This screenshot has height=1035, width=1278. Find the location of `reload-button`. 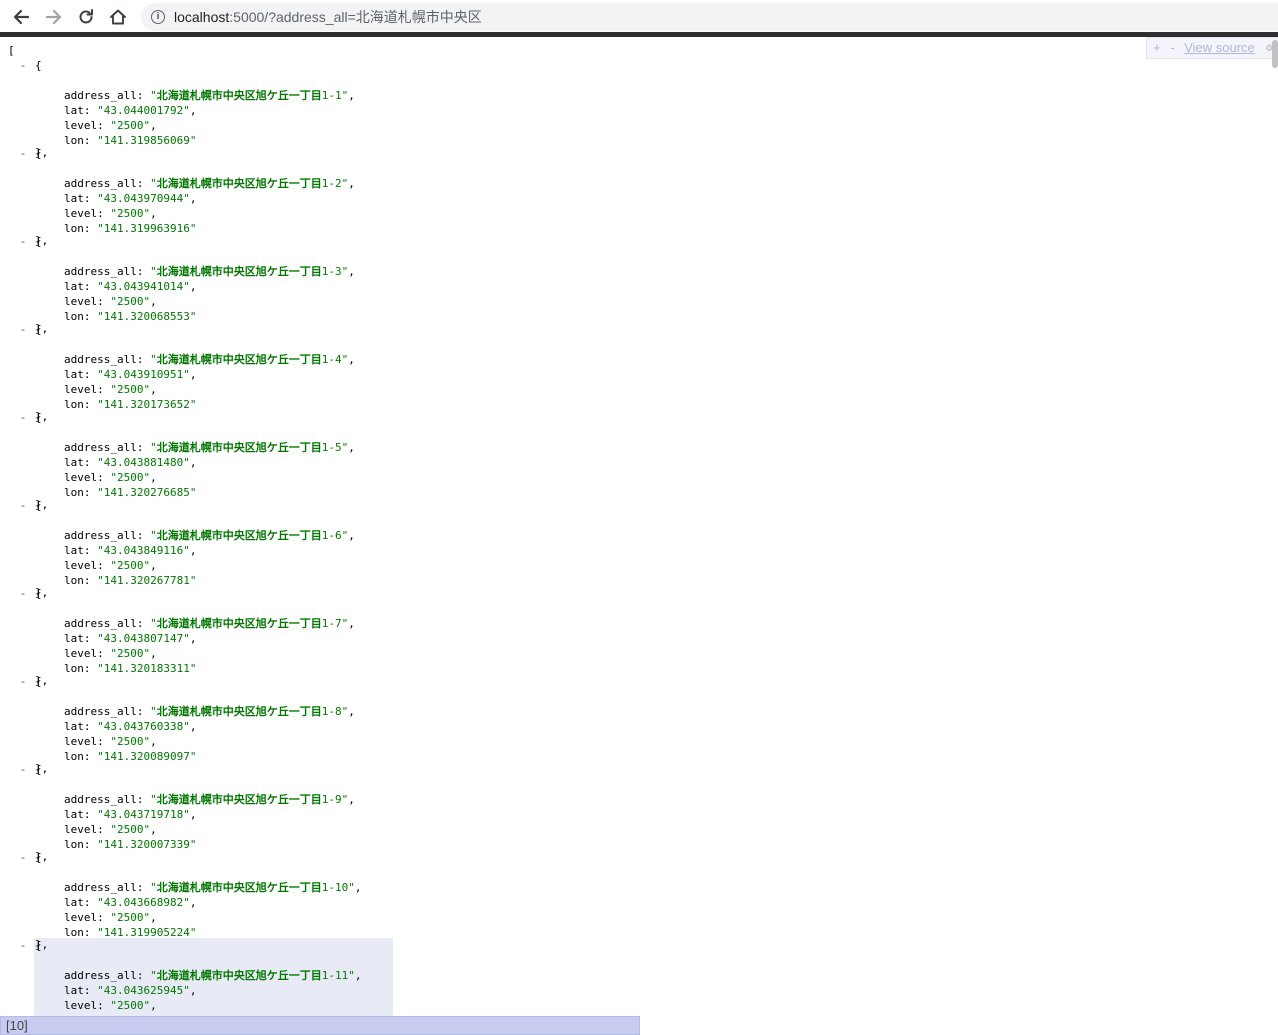

reload-button is located at coordinates (86, 17).